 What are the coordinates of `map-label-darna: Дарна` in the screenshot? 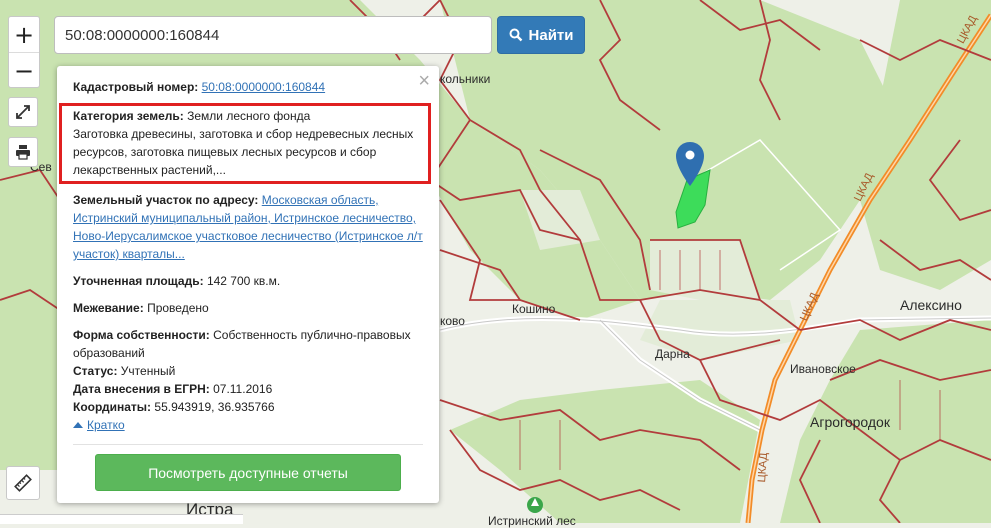 It's located at (672, 354).